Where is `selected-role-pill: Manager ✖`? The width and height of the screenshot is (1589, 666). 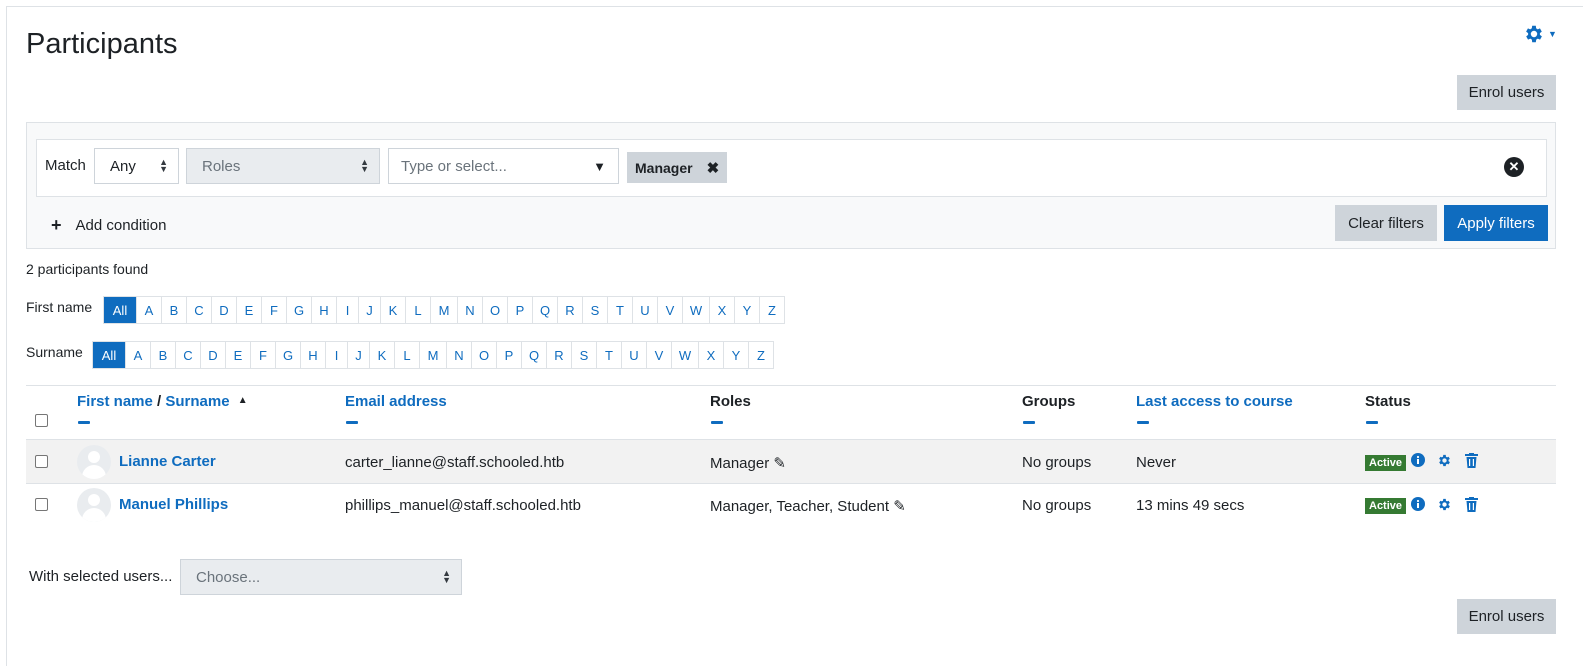
selected-role-pill: Manager ✖ is located at coordinates (677, 167).